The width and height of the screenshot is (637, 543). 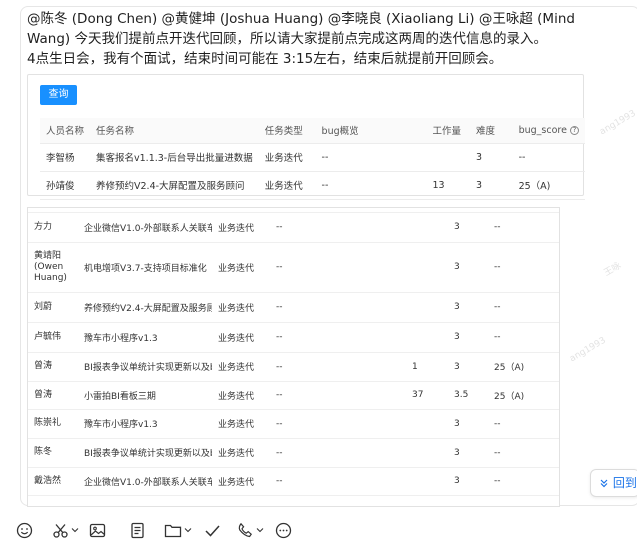 I want to click on cell-person: 戴浩然, so click(x=53, y=481).